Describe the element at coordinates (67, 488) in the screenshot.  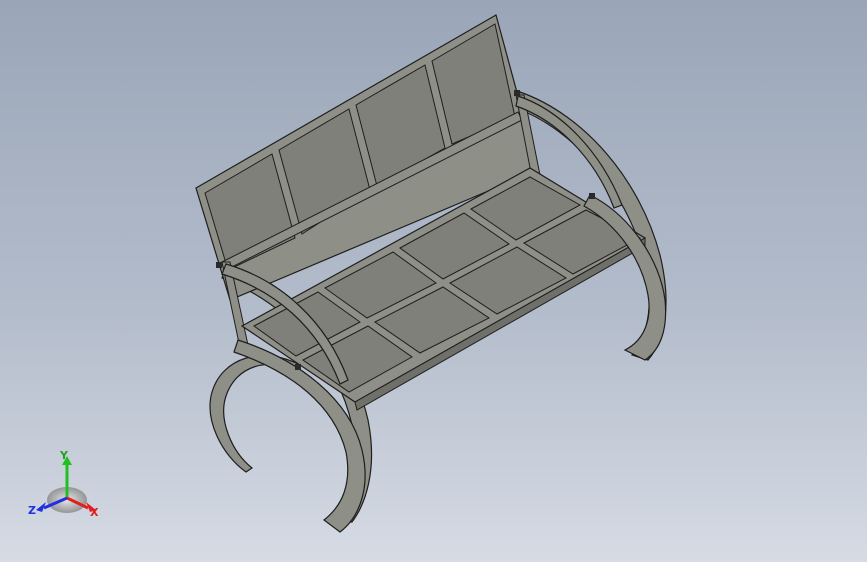
I see `coordinate-triad: Y X Z` at that location.